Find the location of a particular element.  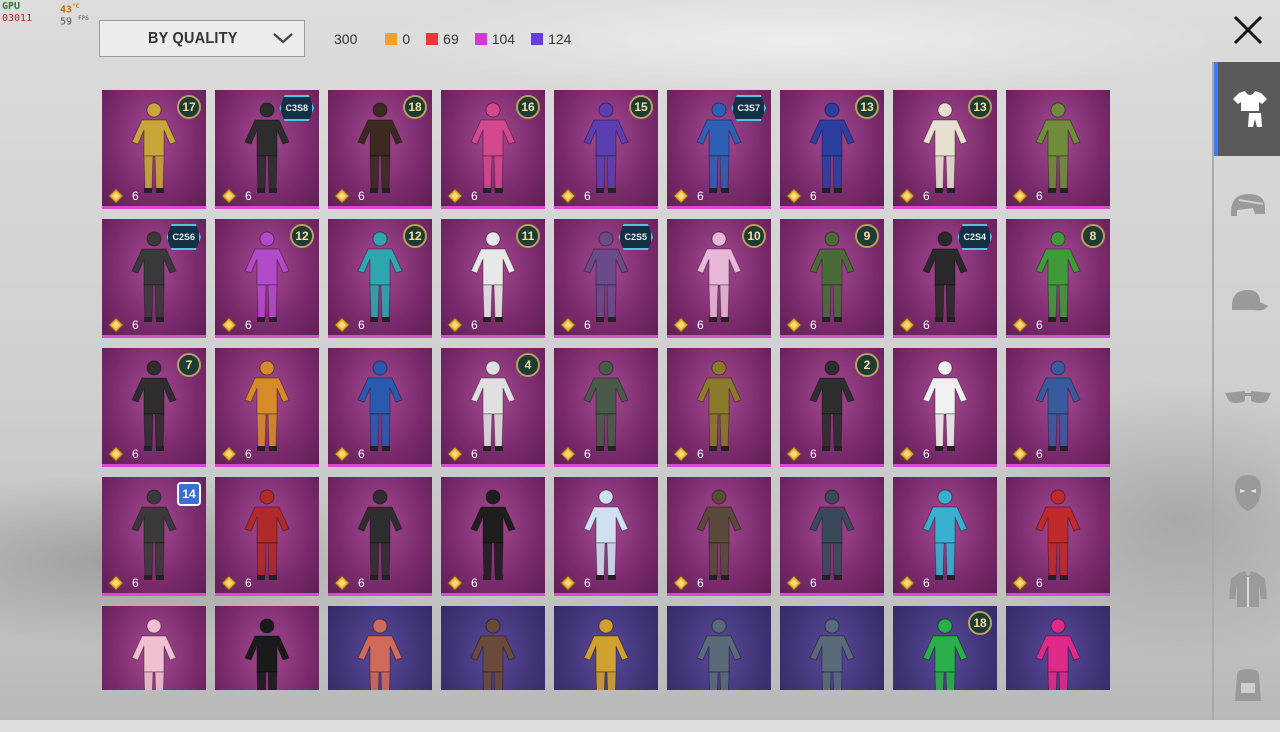

sidebar-item-glasses is located at coordinates (1247, 397).